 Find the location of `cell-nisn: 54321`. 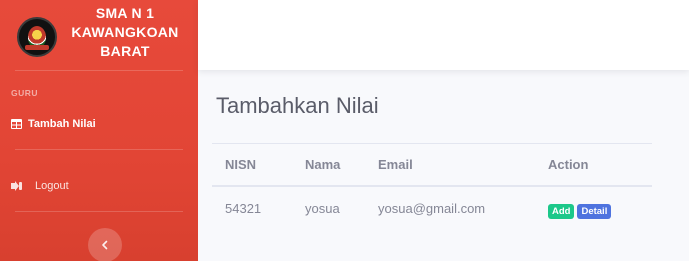

cell-nisn: 54321 is located at coordinates (243, 208).